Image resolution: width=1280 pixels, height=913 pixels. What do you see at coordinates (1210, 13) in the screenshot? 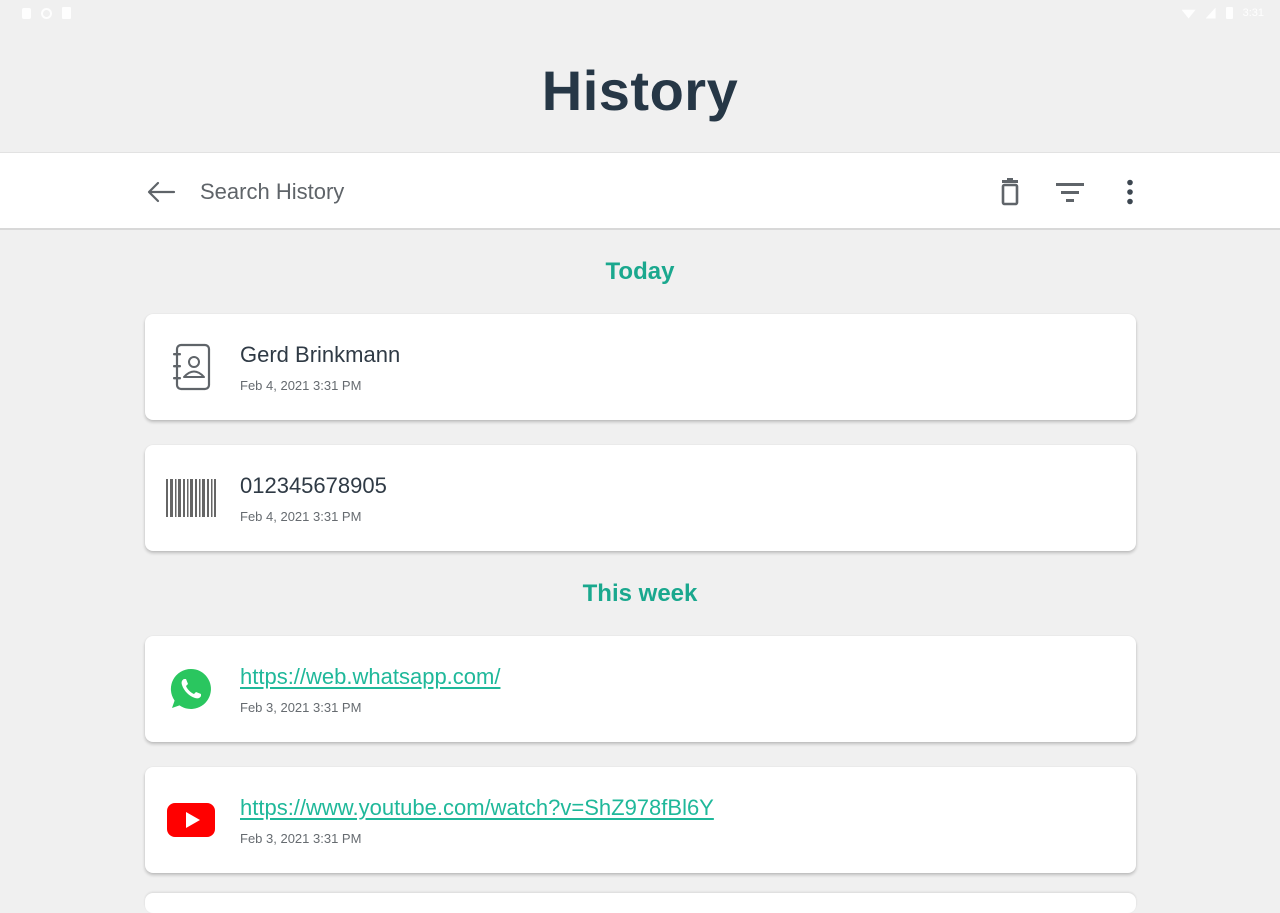
I see `signal-icon` at bounding box center [1210, 13].